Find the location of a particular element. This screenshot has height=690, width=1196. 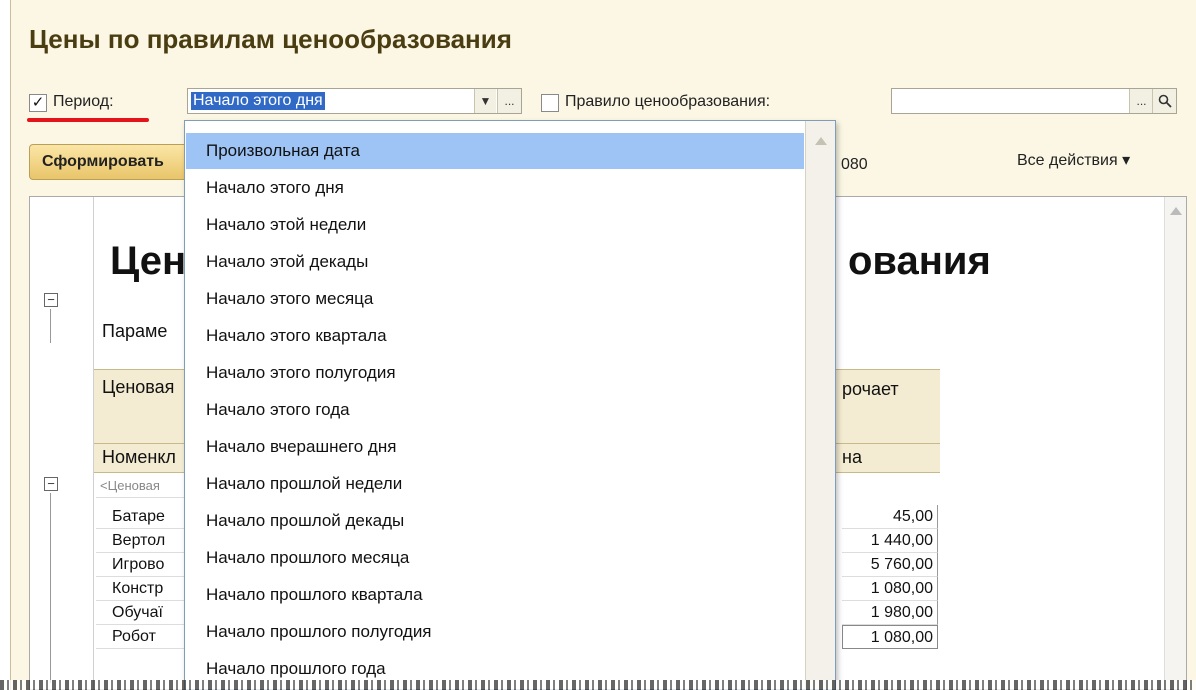

period-label: Период: is located at coordinates (83, 101).